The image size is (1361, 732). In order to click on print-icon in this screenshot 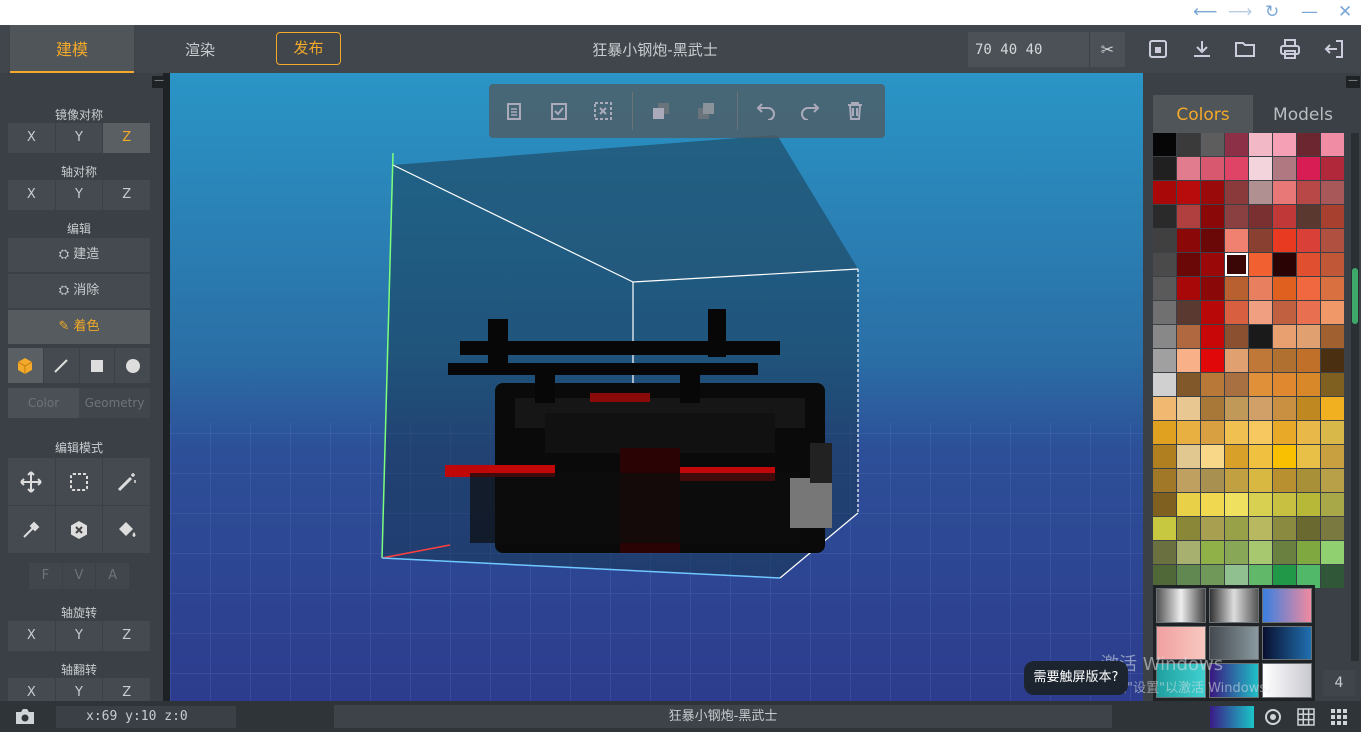, I will do `click(1290, 49)`.